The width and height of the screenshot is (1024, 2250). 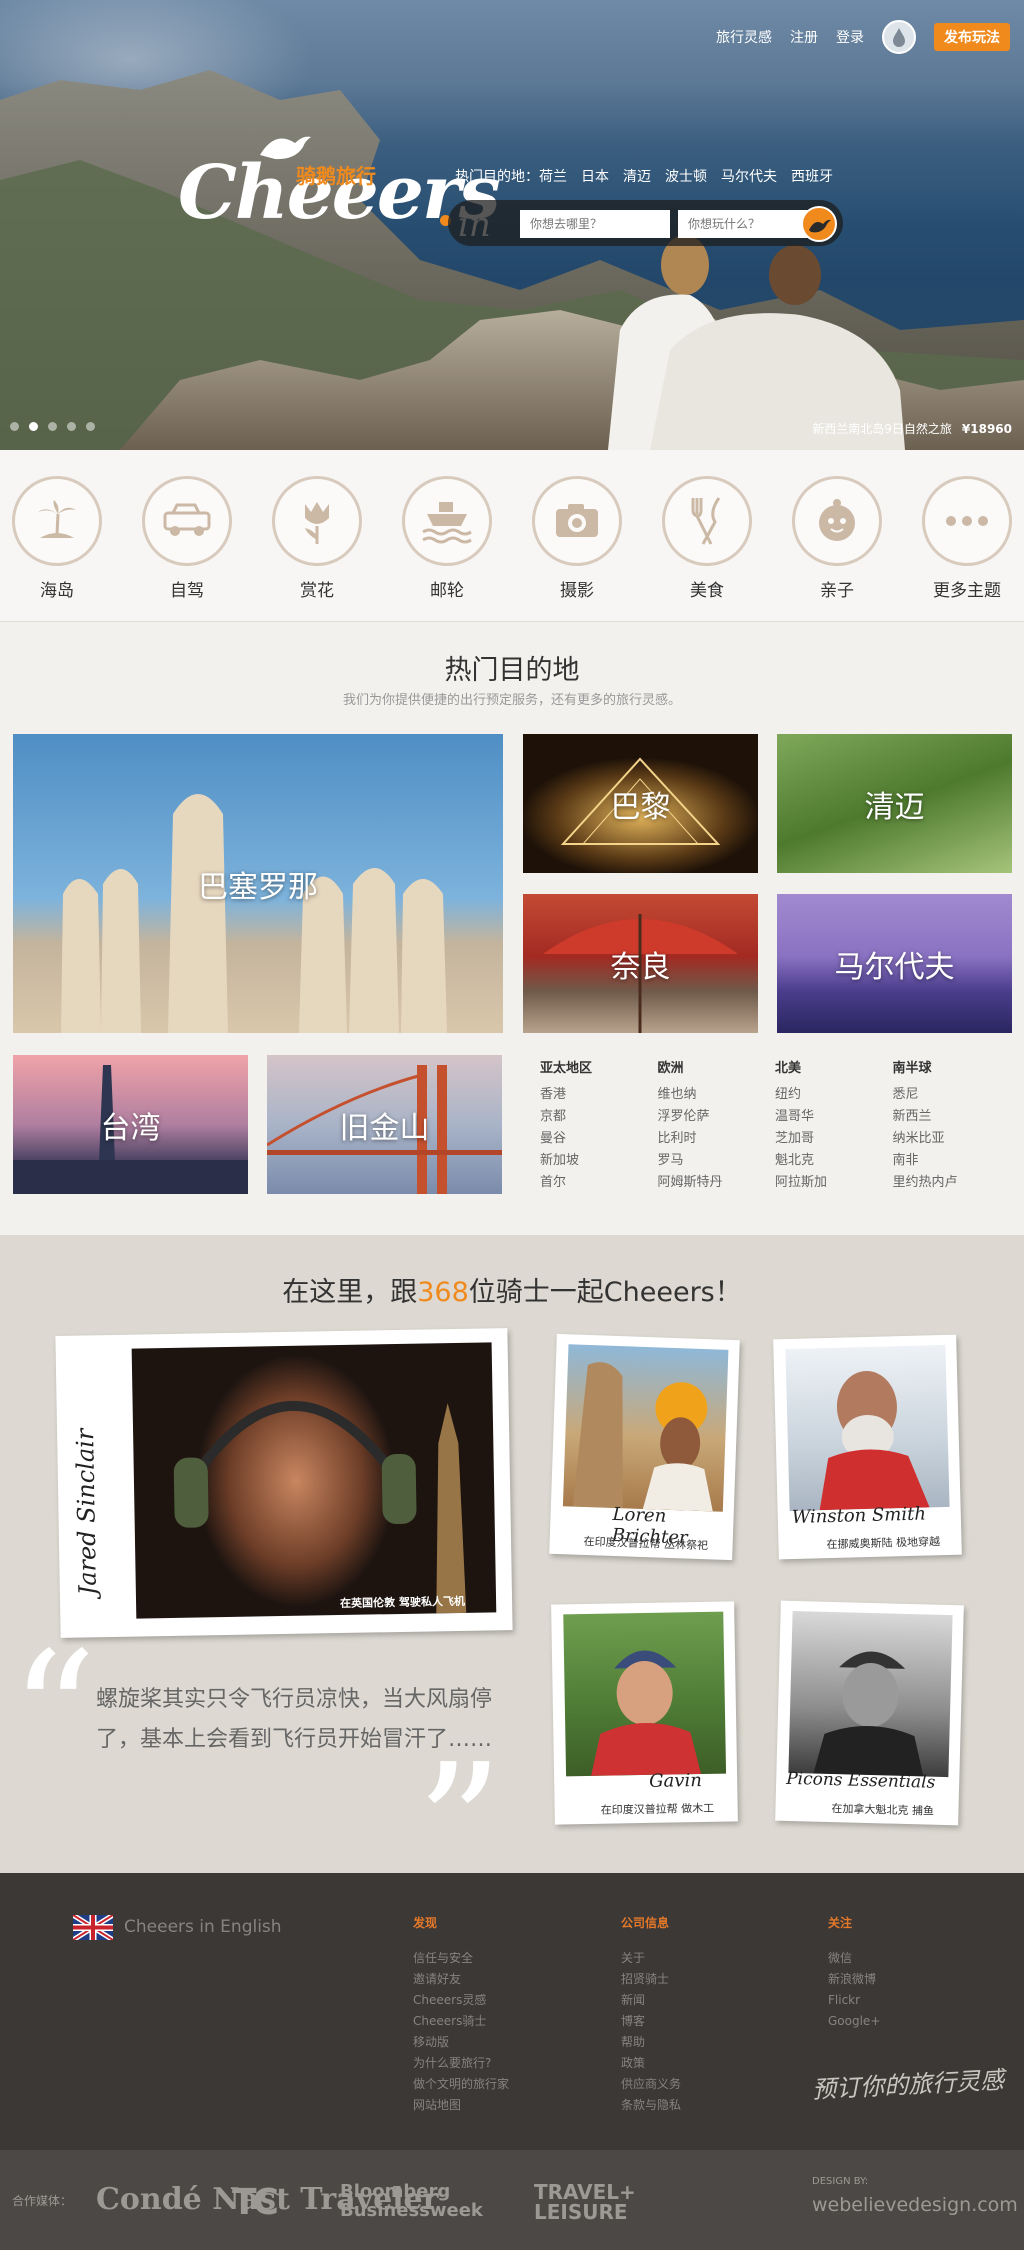 I want to click on city-link: 阿姆斯特丹, so click(x=717, y=1183).